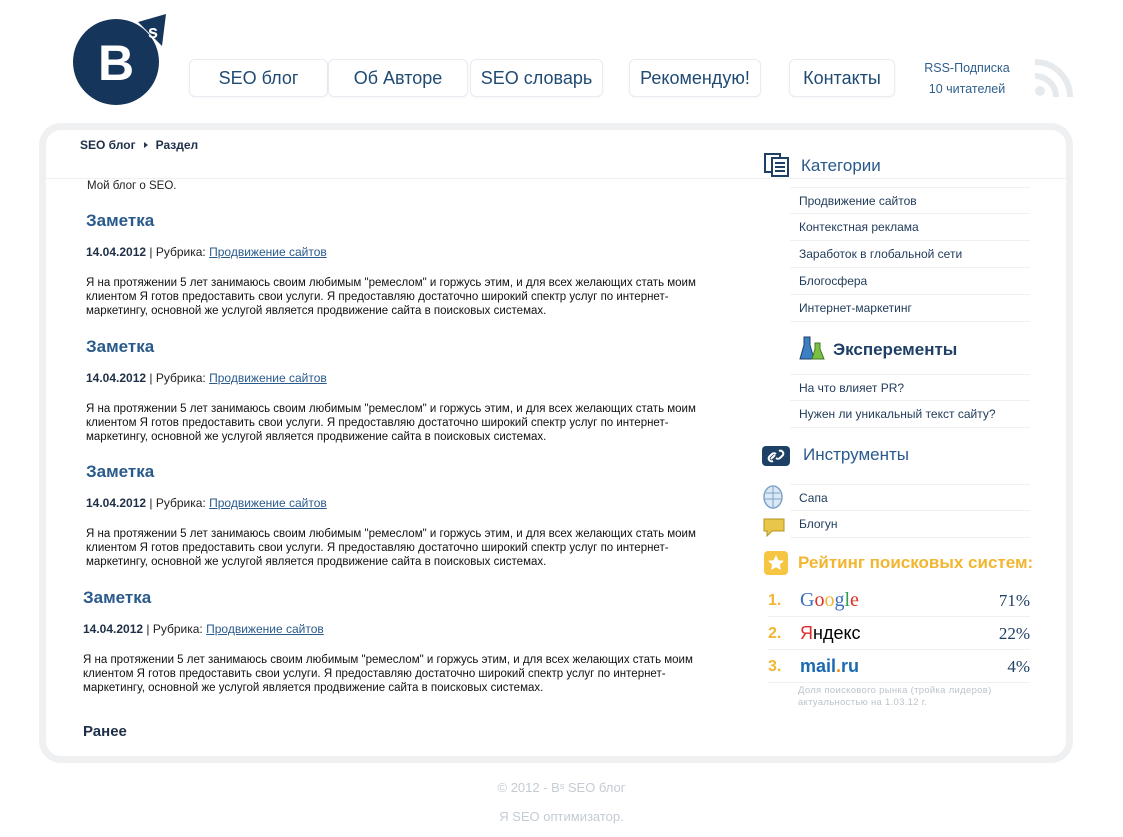 This screenshot has height=837, width=1123. I want to click on nav-seo-dictionary: SEO словарь, so click(536, 78).